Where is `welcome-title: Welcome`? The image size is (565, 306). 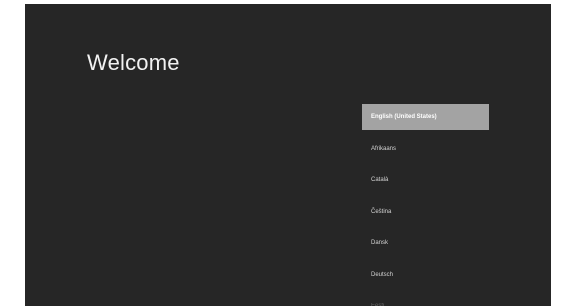 welcome-title: Welcome is located at coordinates (133, 62).